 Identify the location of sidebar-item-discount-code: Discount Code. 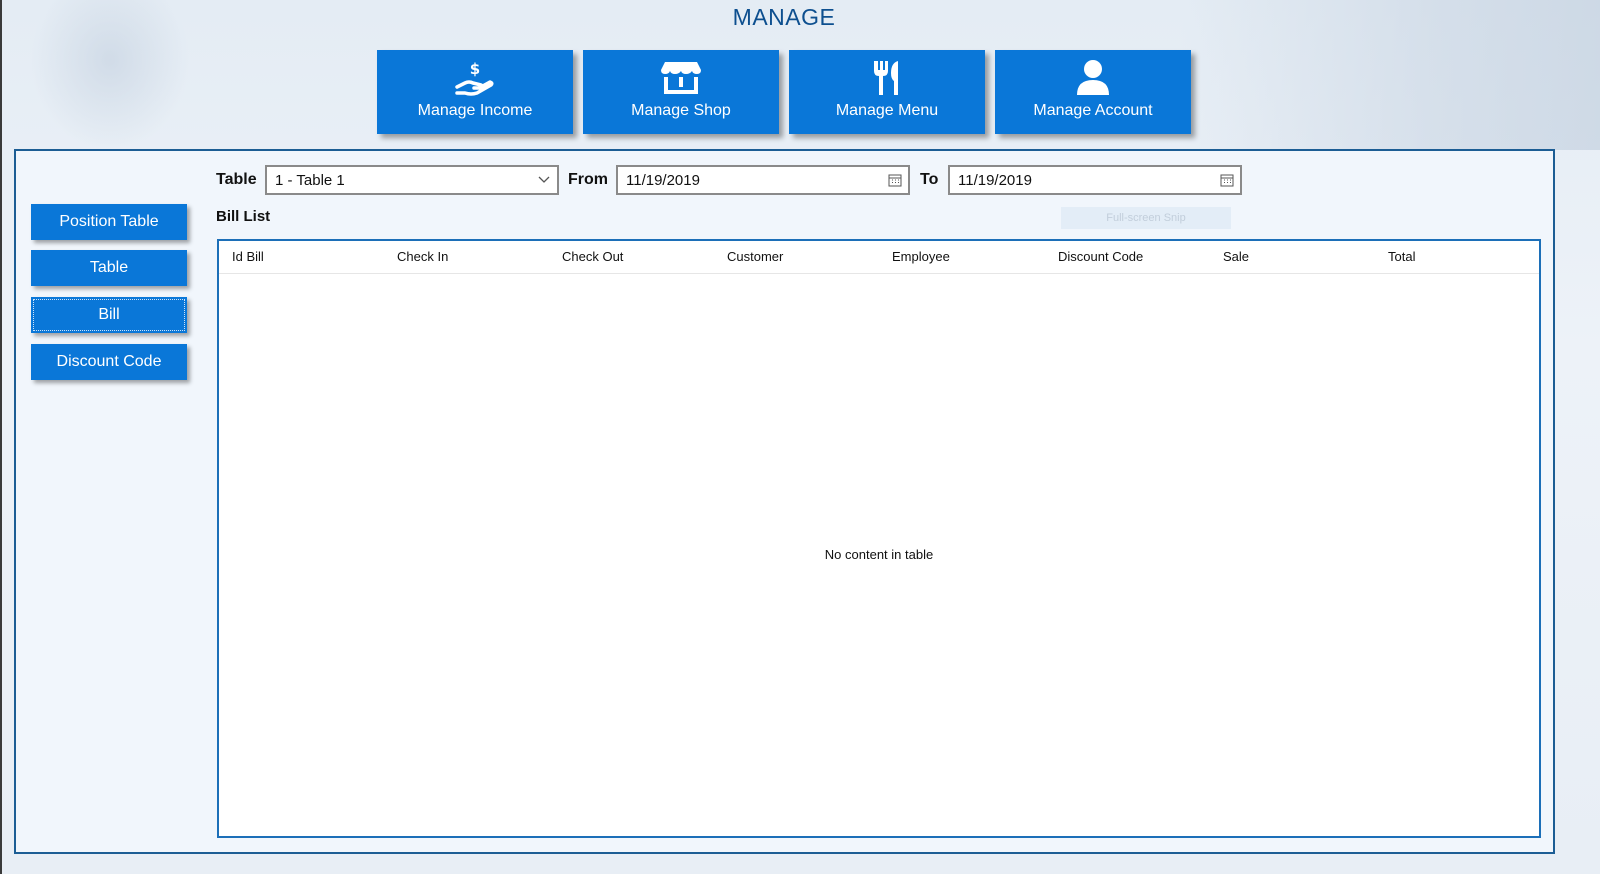
(109, 362).